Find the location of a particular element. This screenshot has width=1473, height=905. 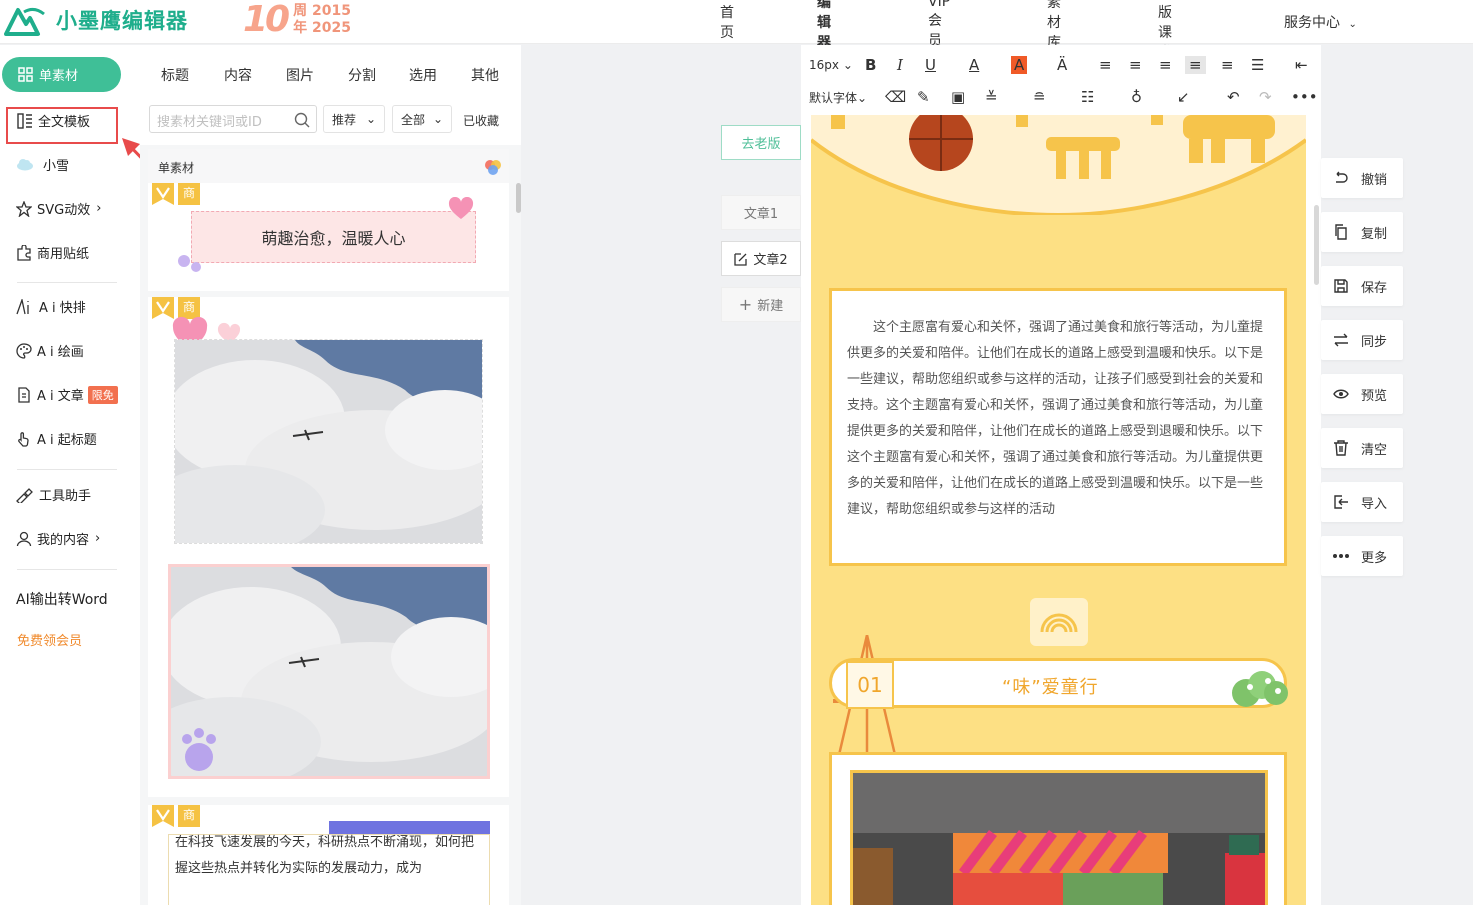

sidebar-item-my-content: 我的内容 › is located at coordinates (58, 538).